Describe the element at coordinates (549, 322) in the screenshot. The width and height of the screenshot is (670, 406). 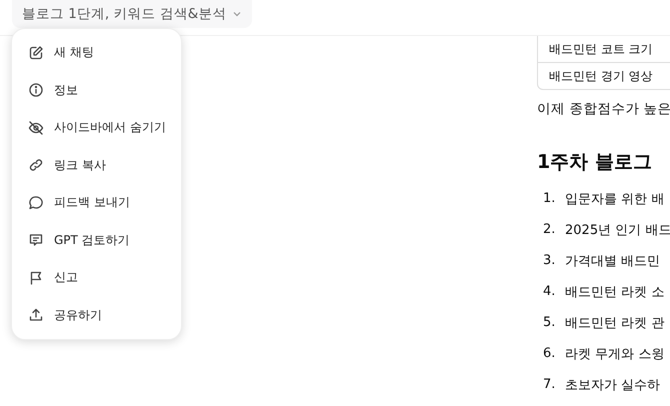
I see `list-number: 5.` at that location.